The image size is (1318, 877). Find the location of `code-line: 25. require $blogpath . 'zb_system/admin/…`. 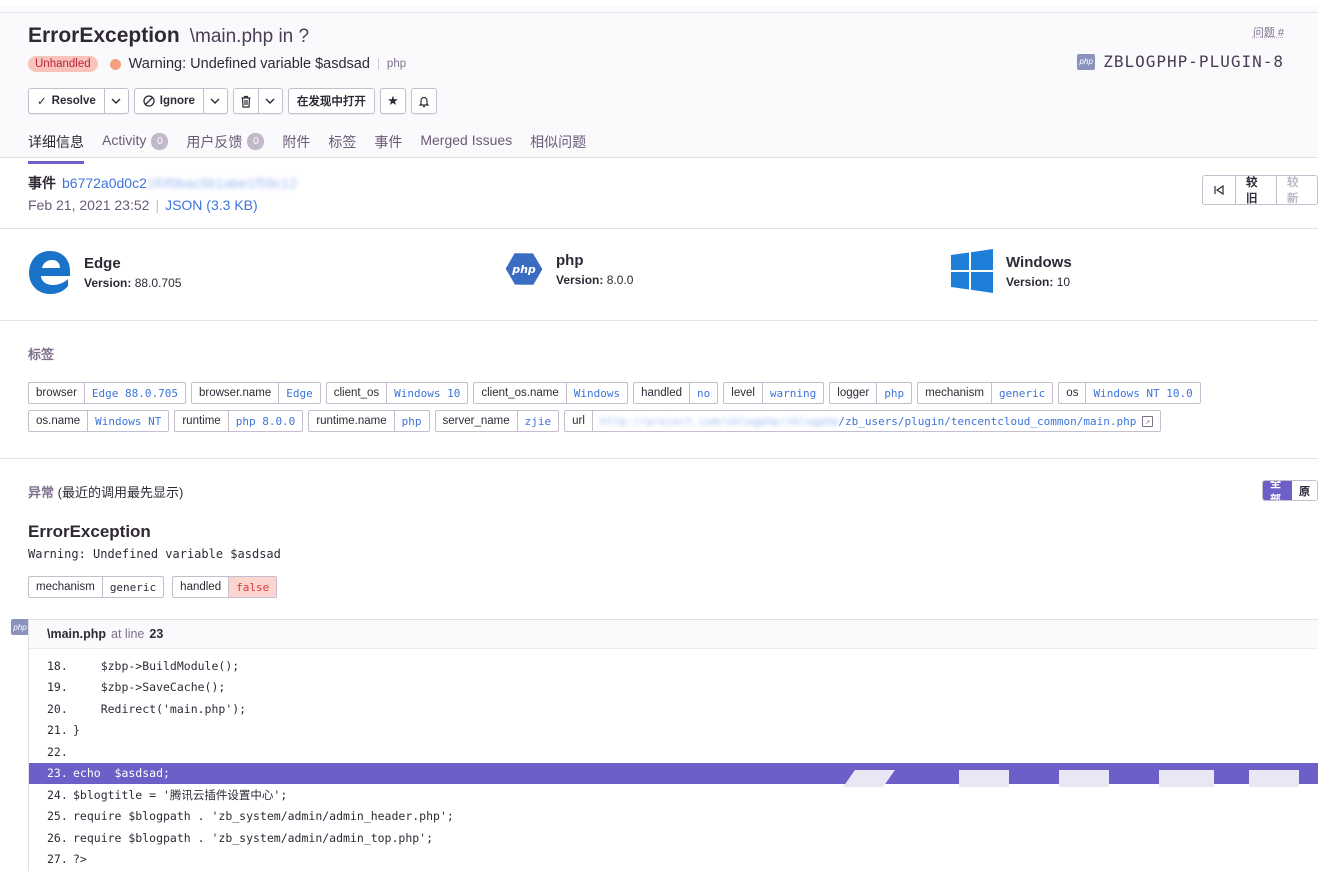

code-line: 25. require $blogpath . 'zb_system/admin/… is located at coordinates (673, 817).